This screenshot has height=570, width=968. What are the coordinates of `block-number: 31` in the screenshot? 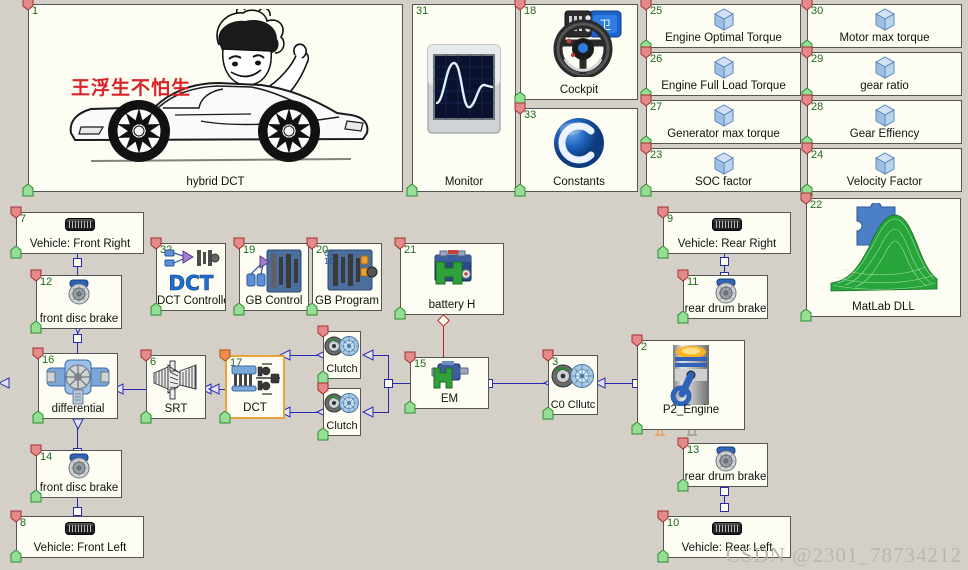 It's located at (422, 11).